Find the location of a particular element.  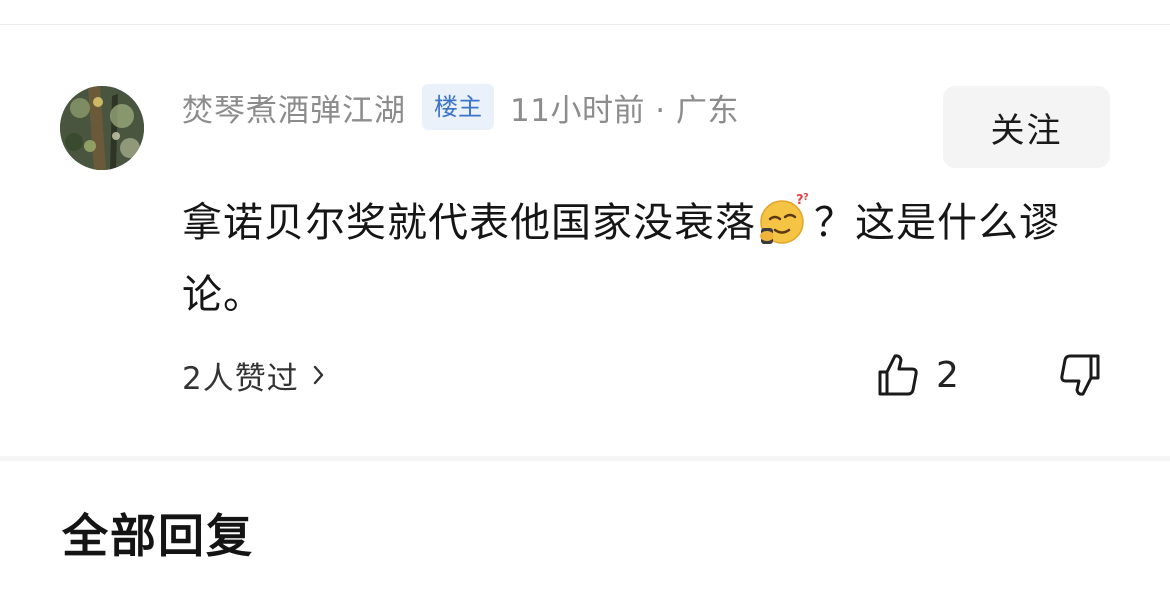

comment-meta: 焚琴煮酒弹江湖 楼主 11小时前 · 广东 is located at coordinates (460, 107).